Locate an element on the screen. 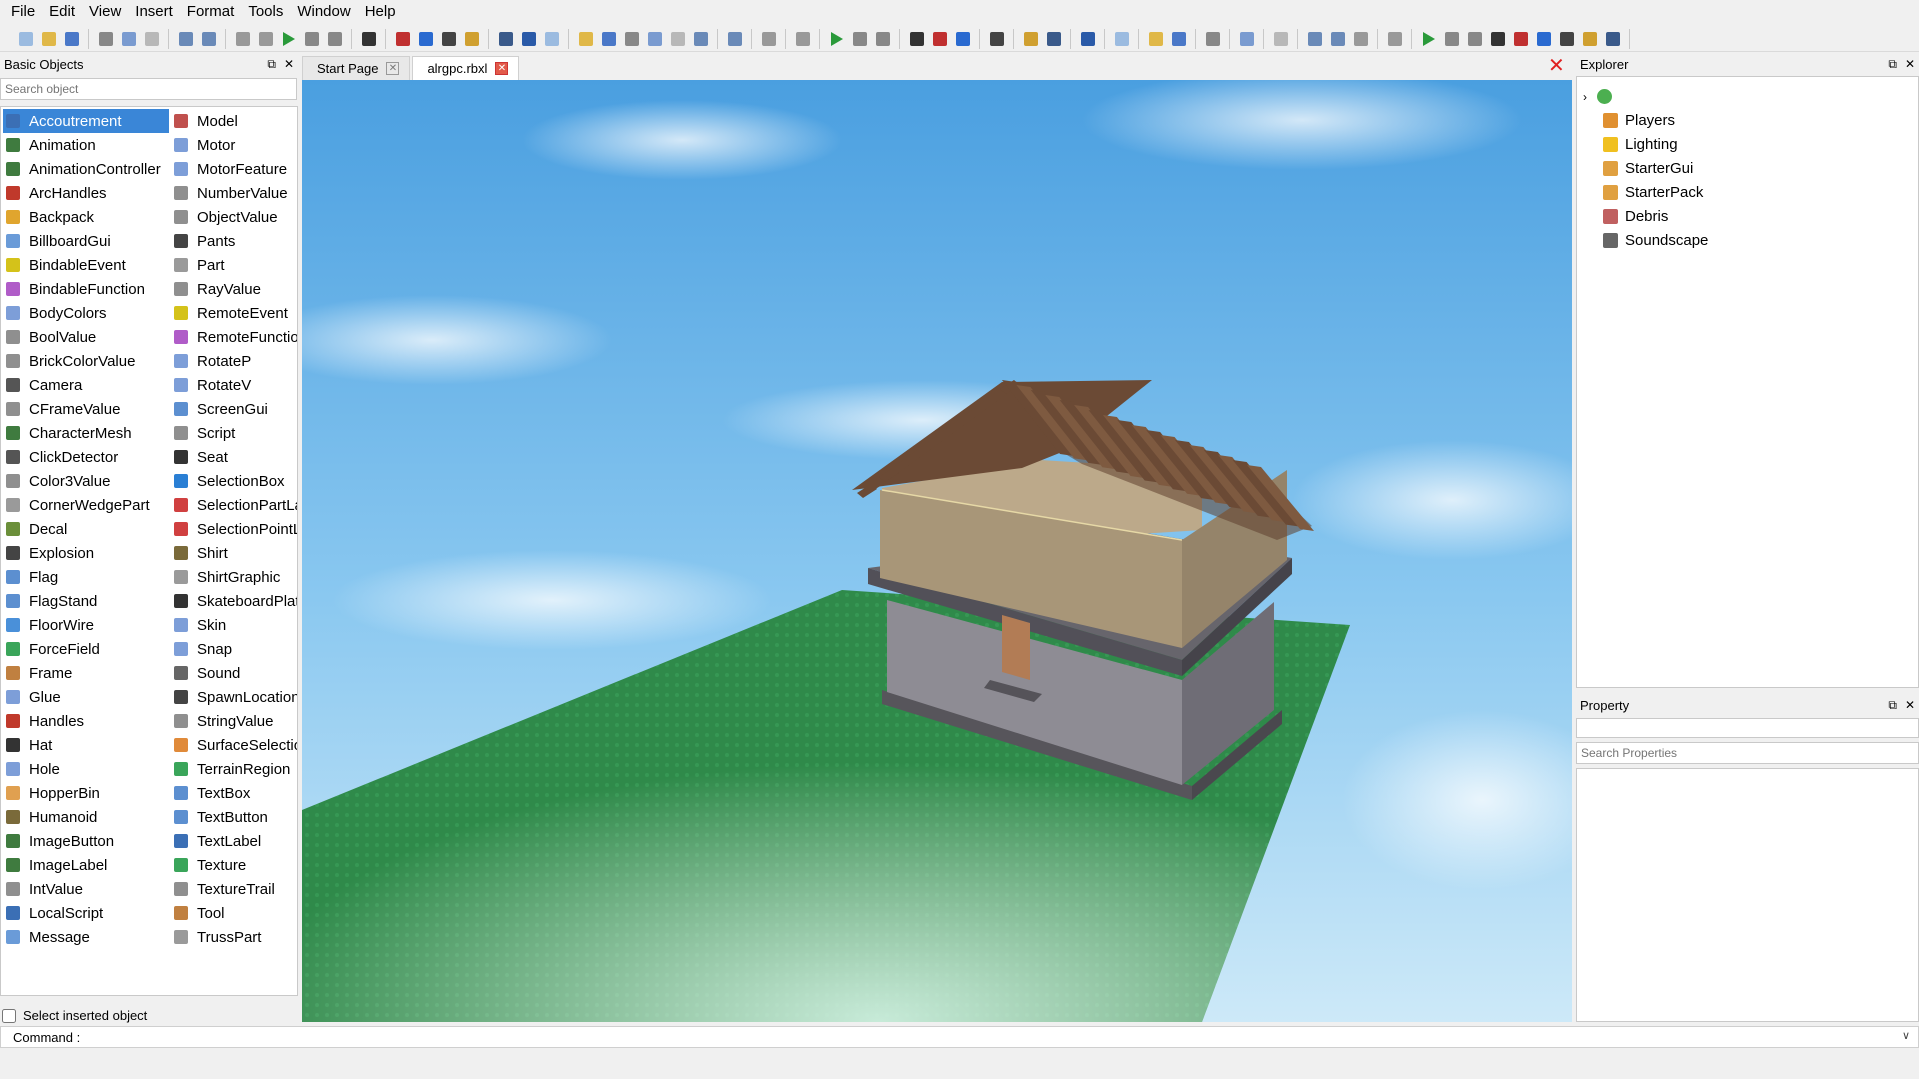  object-item: LocalScript is located at coordinates (86, 913).